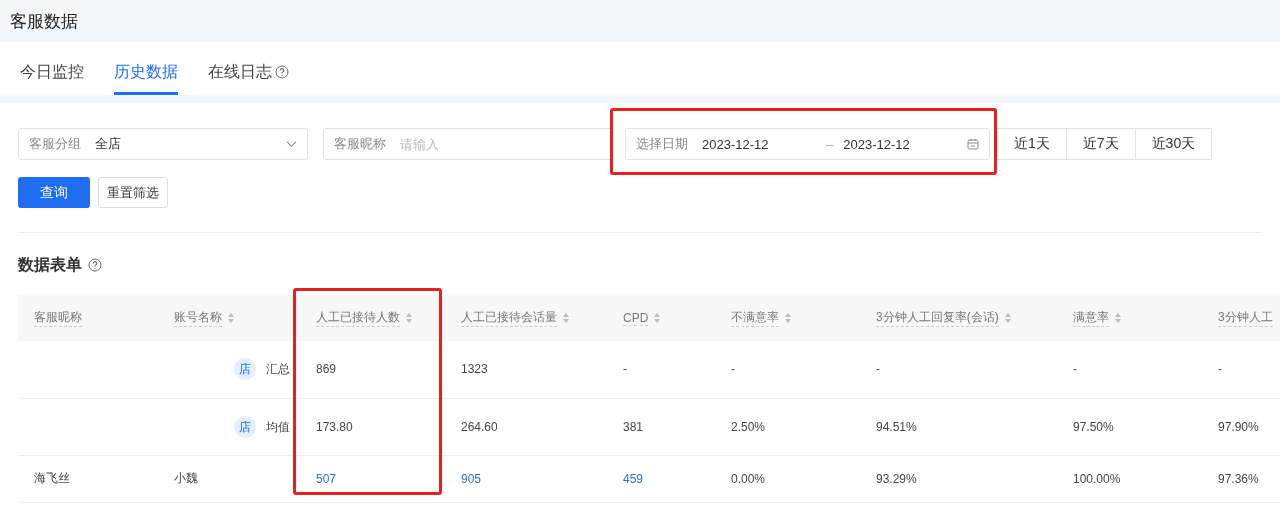 This screenshot has width=1280, height=513. I want to click on column-header: 3分钟人工, so click(1245, 318).